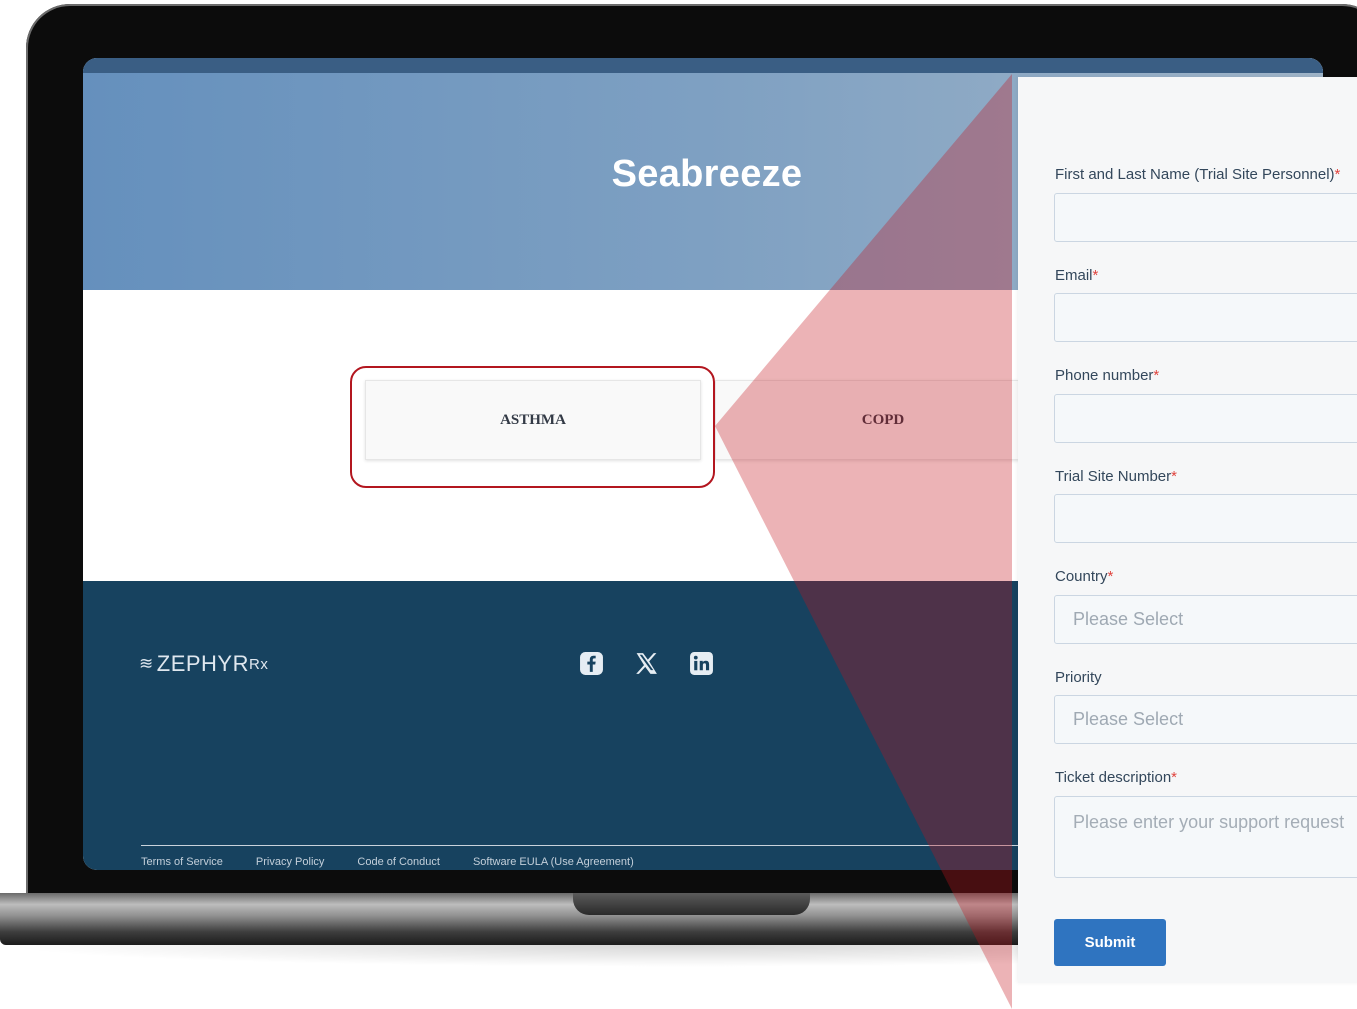 The image size is (1357, 1009). Describe the element at coordinates (1116, 476) in the screenshot. I see `trial-site-number-label: Trial Site Number*` at that location.